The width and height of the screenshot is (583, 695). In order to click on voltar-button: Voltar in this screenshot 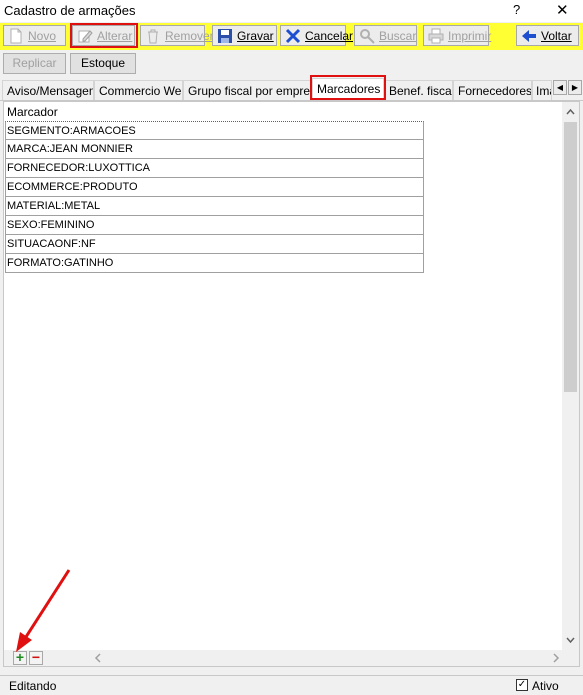, I will do `click(547, 35)`.